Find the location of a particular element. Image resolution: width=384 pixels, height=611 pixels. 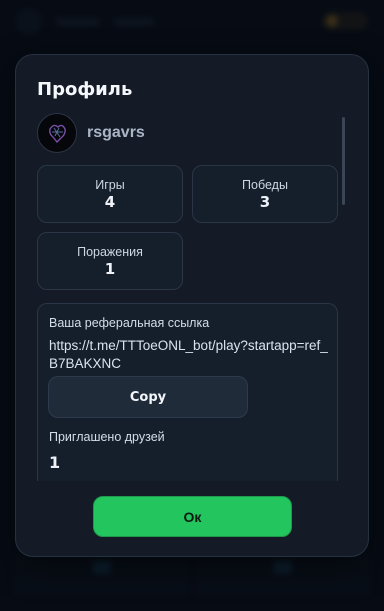

invited-friends-label: Приглашено друзей is located at coordinates (107, 437).